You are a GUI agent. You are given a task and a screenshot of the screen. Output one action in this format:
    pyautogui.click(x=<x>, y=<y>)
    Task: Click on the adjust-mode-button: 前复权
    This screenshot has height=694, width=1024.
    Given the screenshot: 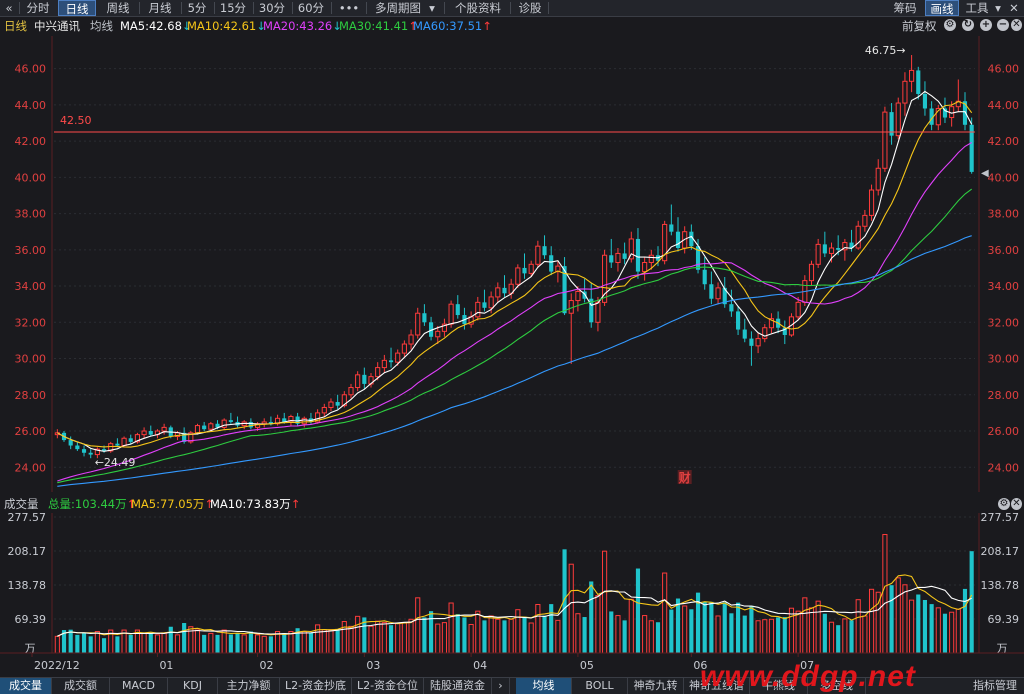 What is the action you would take?
    pyautogui.click(x=919, y=26)
    